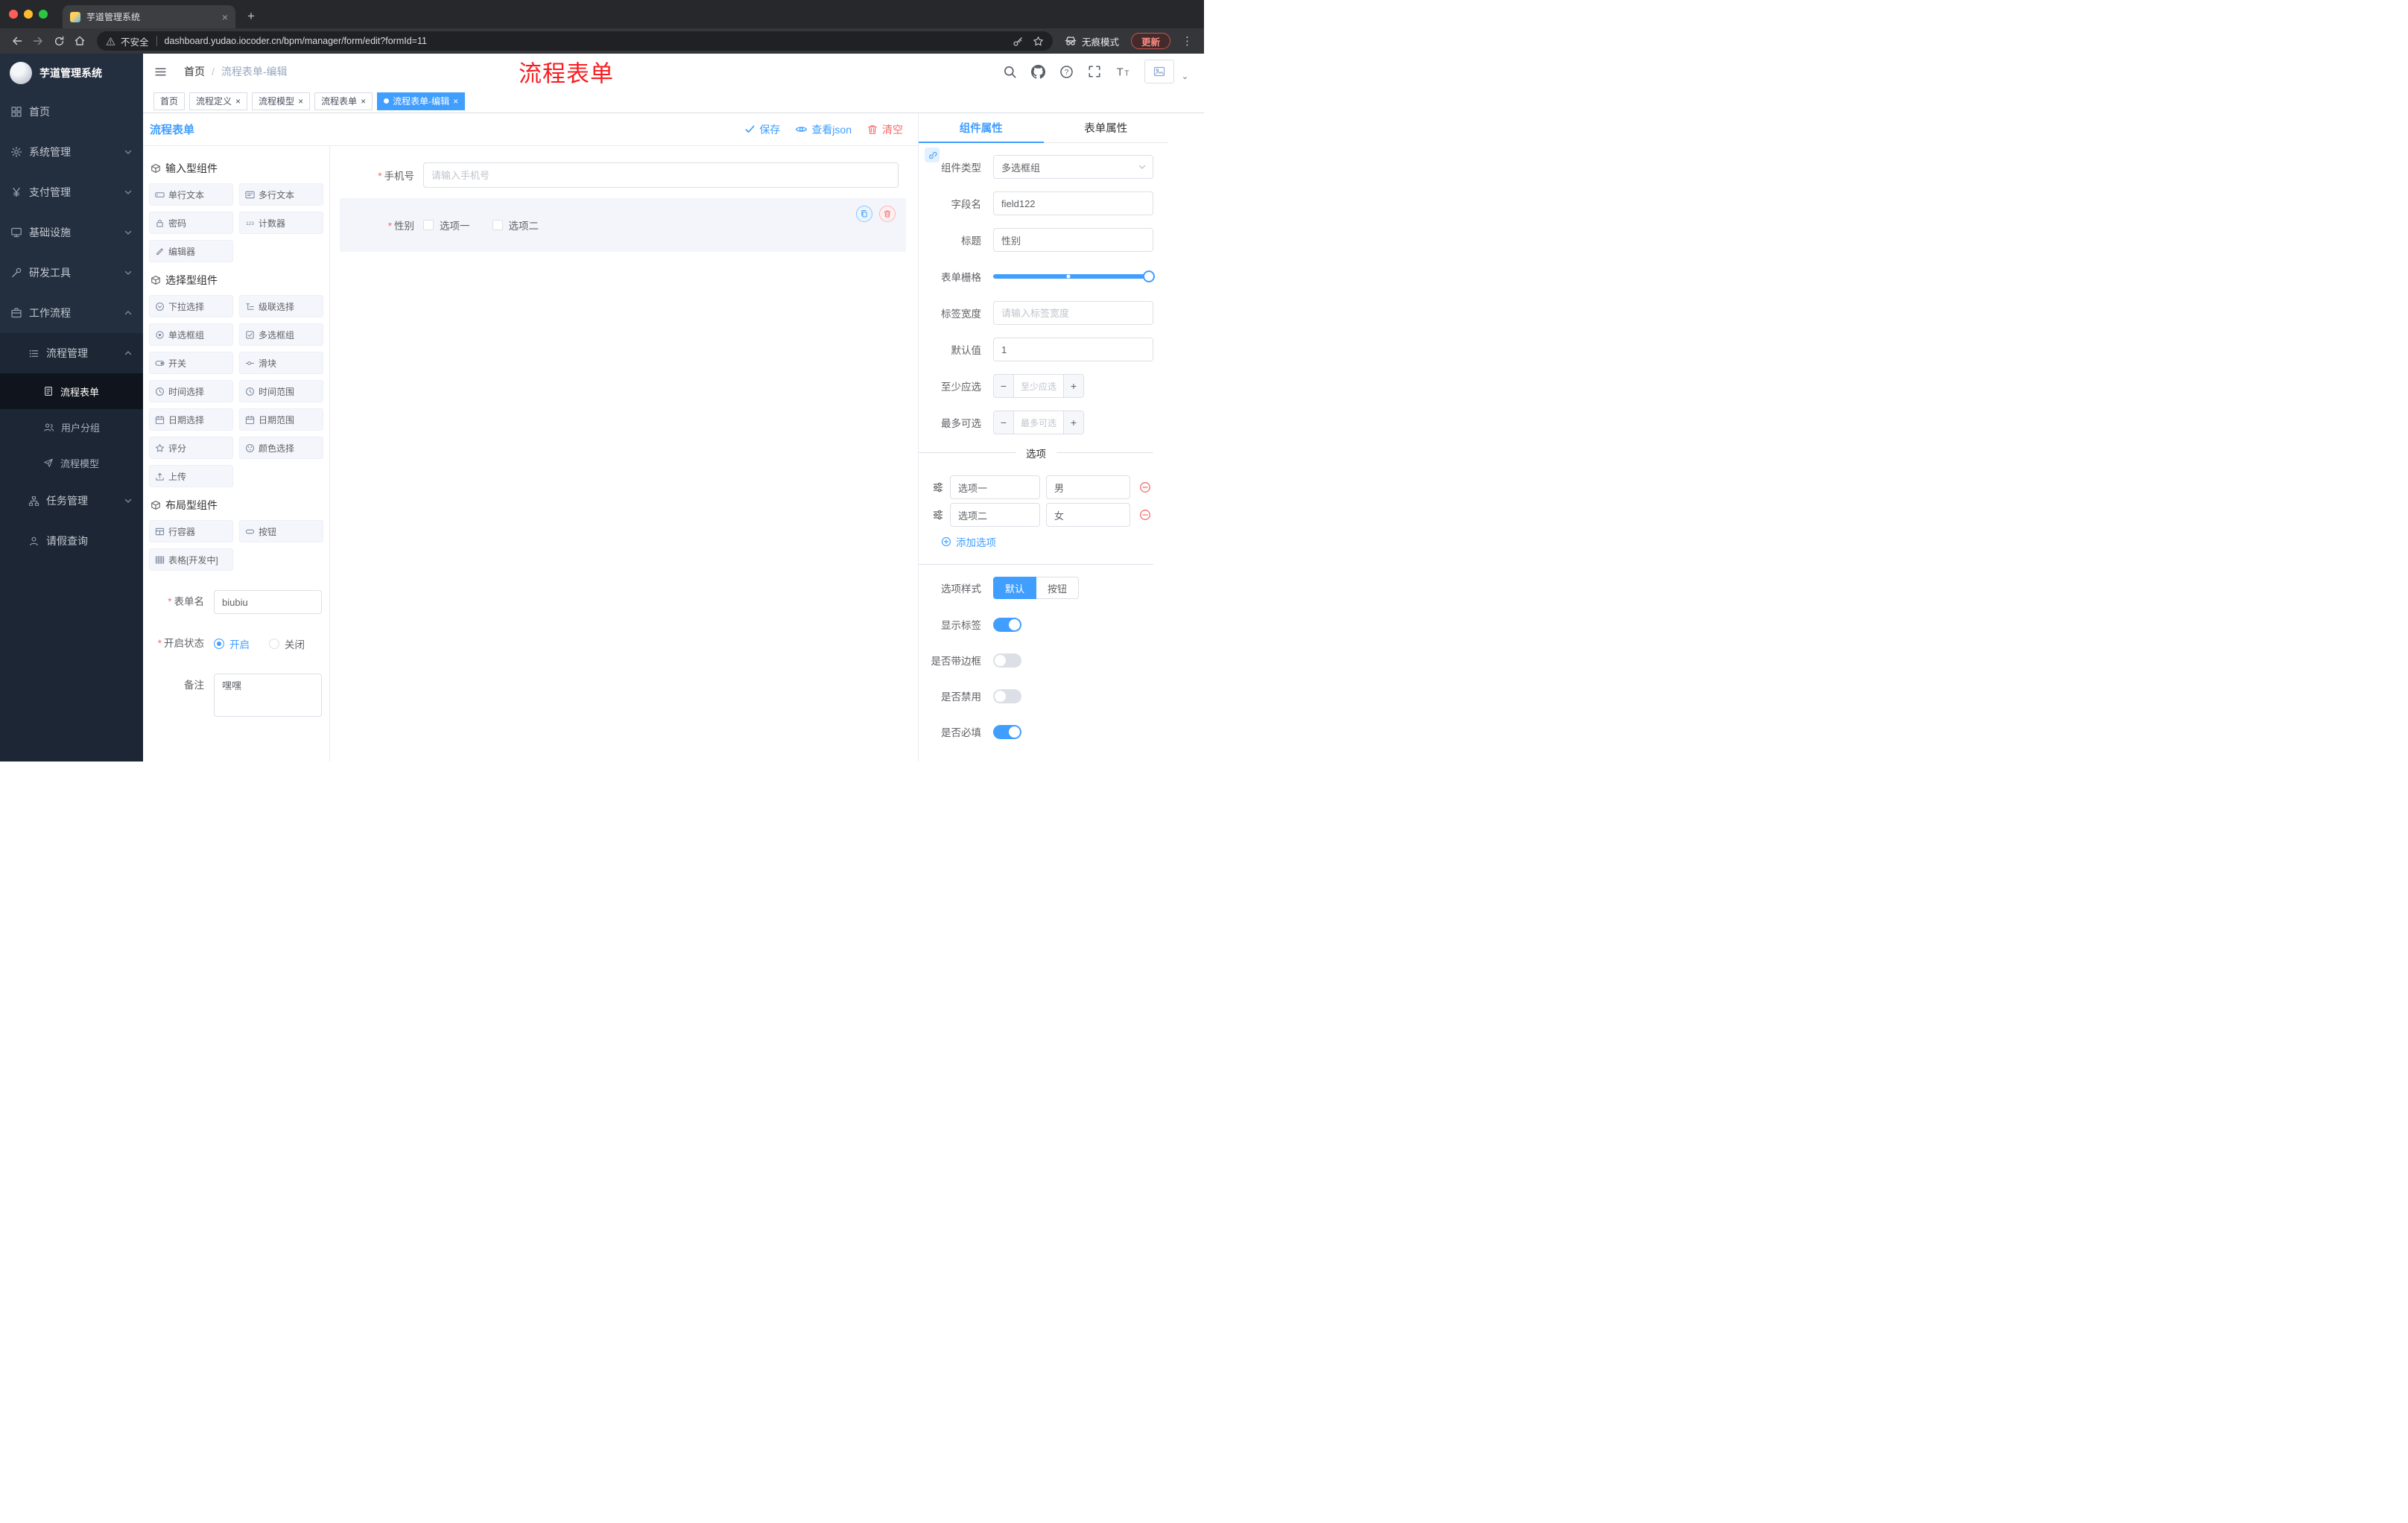 Image resolution: width=2408 pixels, height=1523 pixels. What do you see at coordinates (160, 71) in the screenshot?
I see `hamburger-icon` at bounding box center [160, 71].